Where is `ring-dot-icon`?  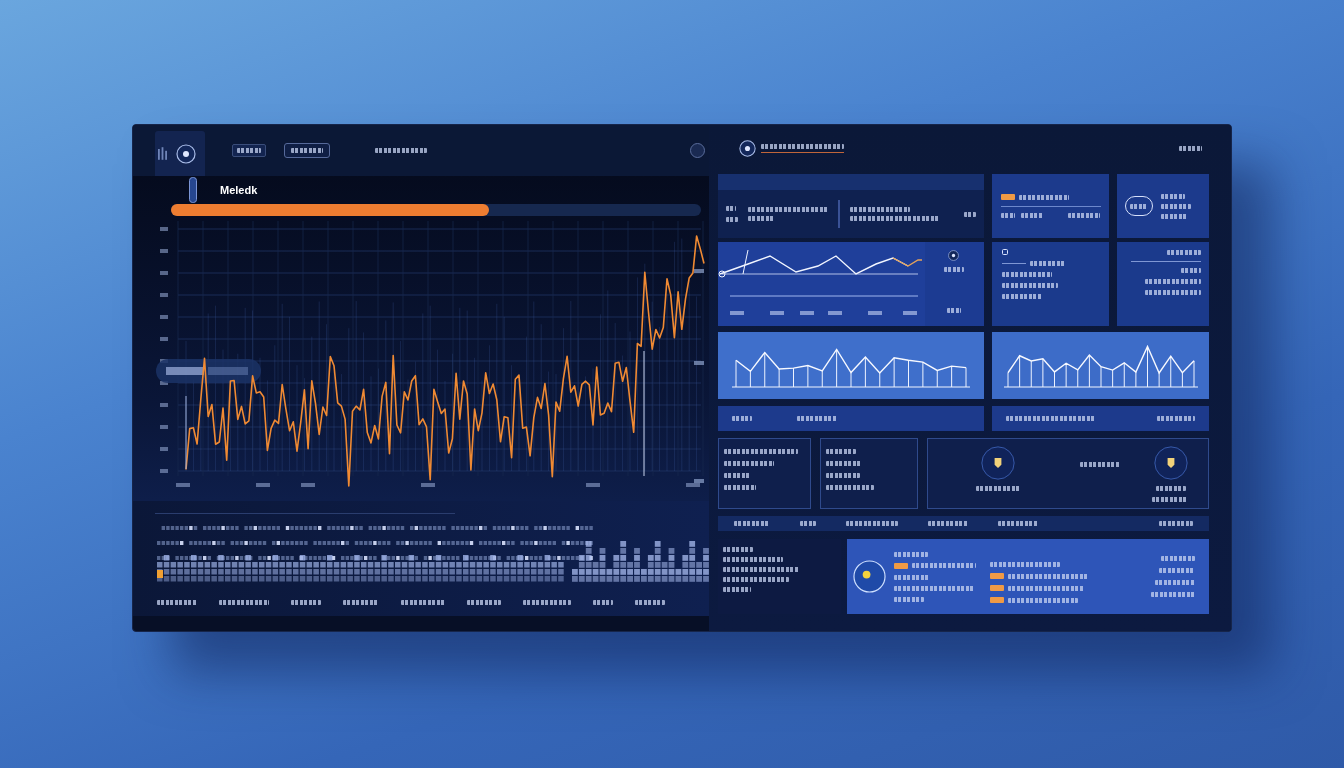 ring-dot-icon is located at coordinates (869, 576).